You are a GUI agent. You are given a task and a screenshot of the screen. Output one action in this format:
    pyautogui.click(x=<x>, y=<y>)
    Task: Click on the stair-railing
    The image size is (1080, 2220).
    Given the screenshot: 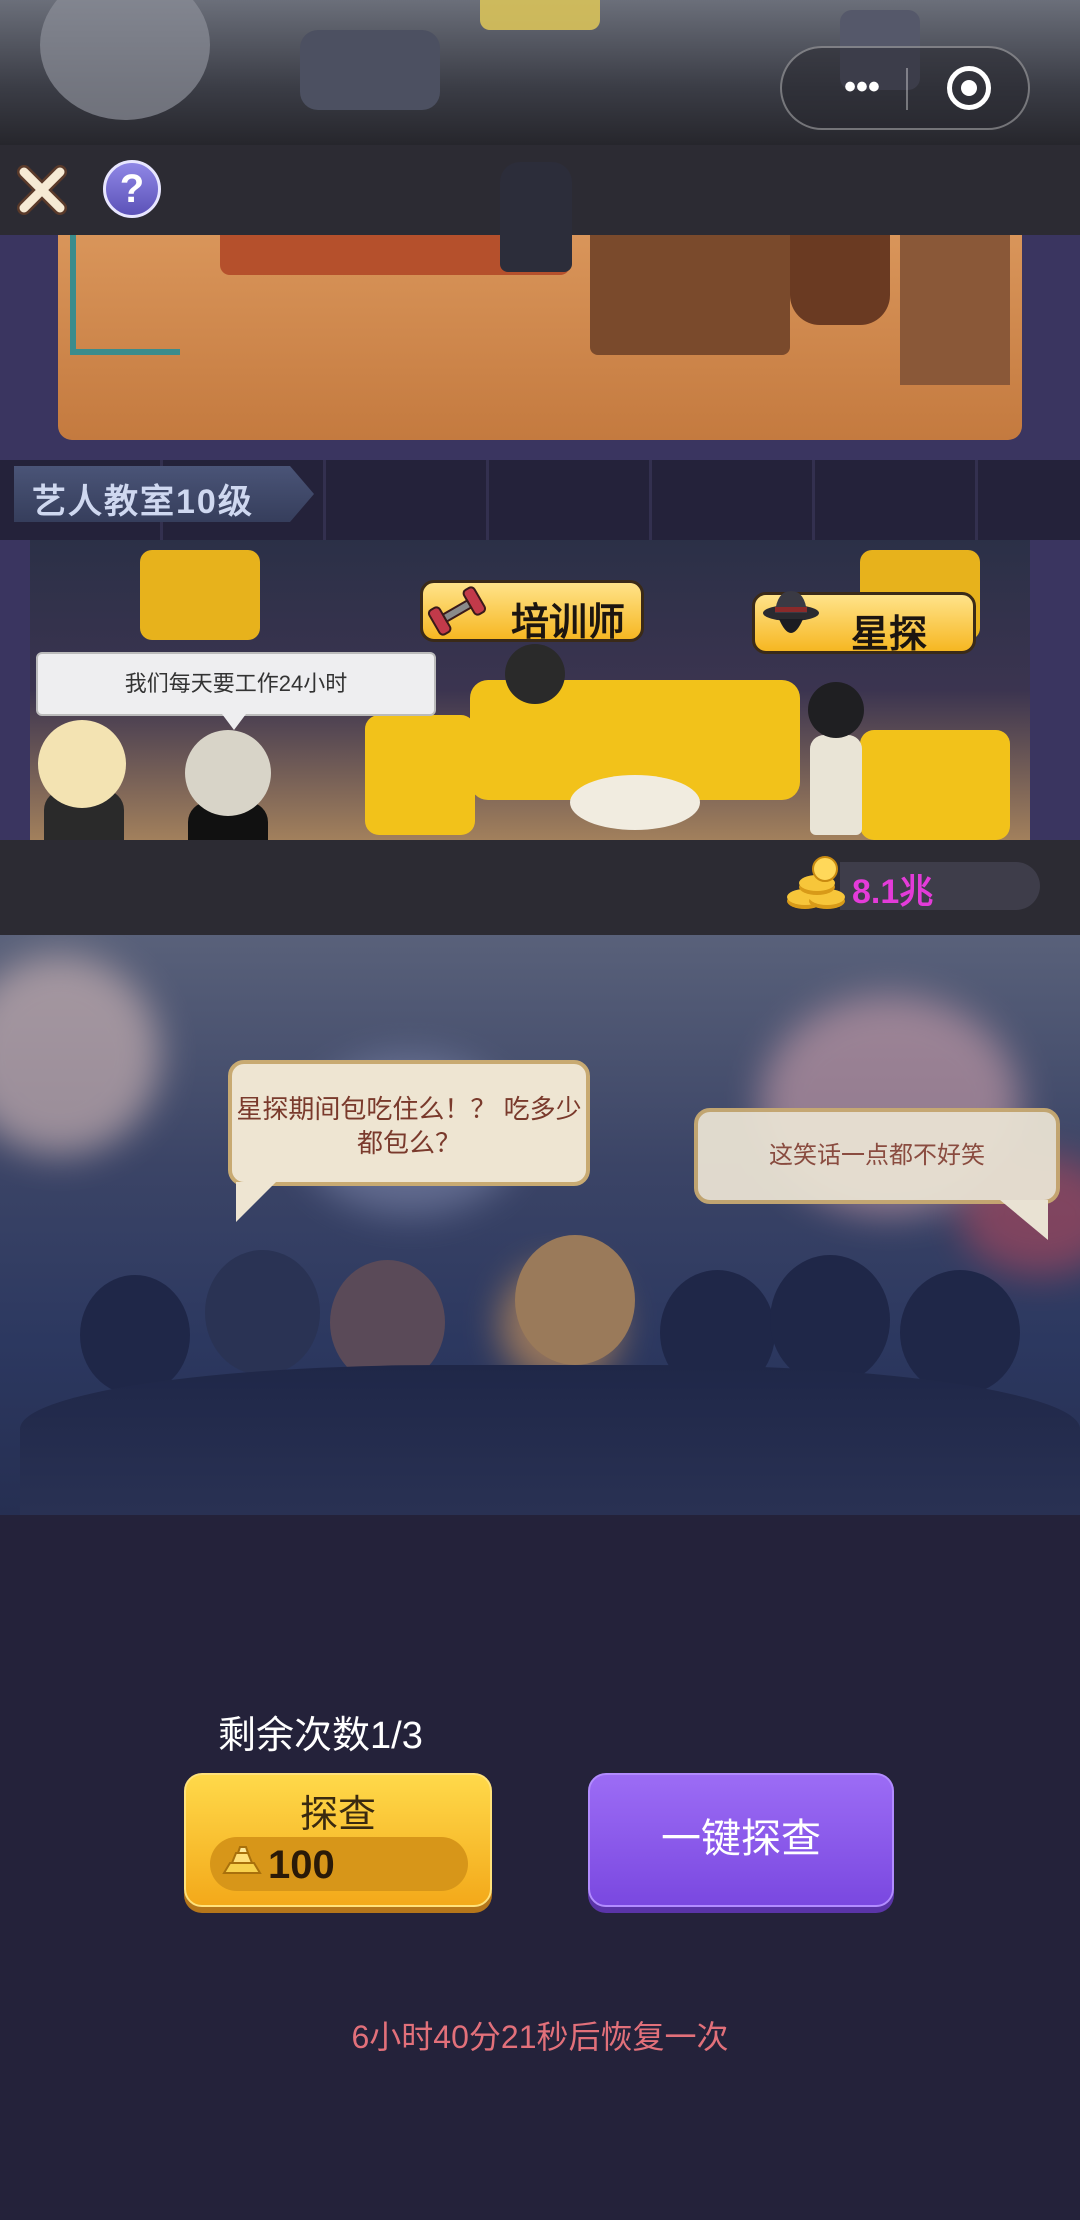 What is the action you would take?
    pyautogui.click(x=125, y=295)
    